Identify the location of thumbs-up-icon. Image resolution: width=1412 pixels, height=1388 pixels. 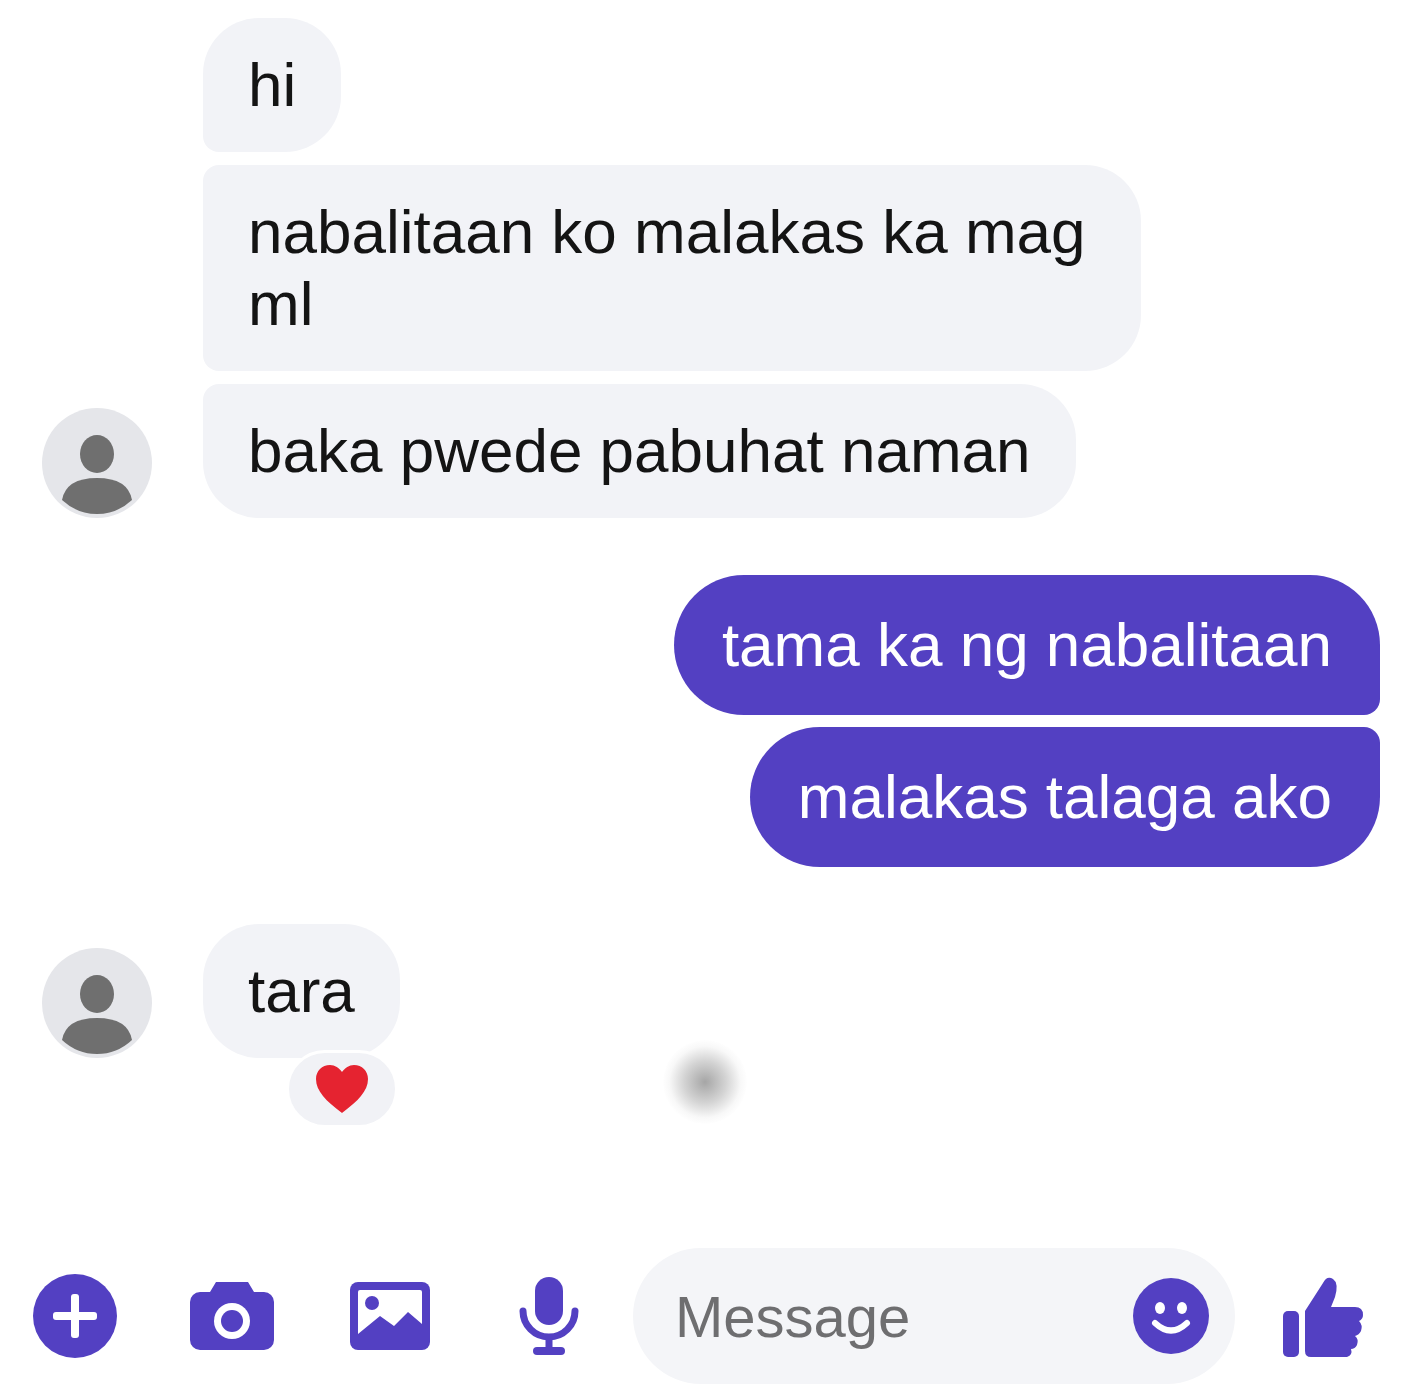
(1323, 1316).